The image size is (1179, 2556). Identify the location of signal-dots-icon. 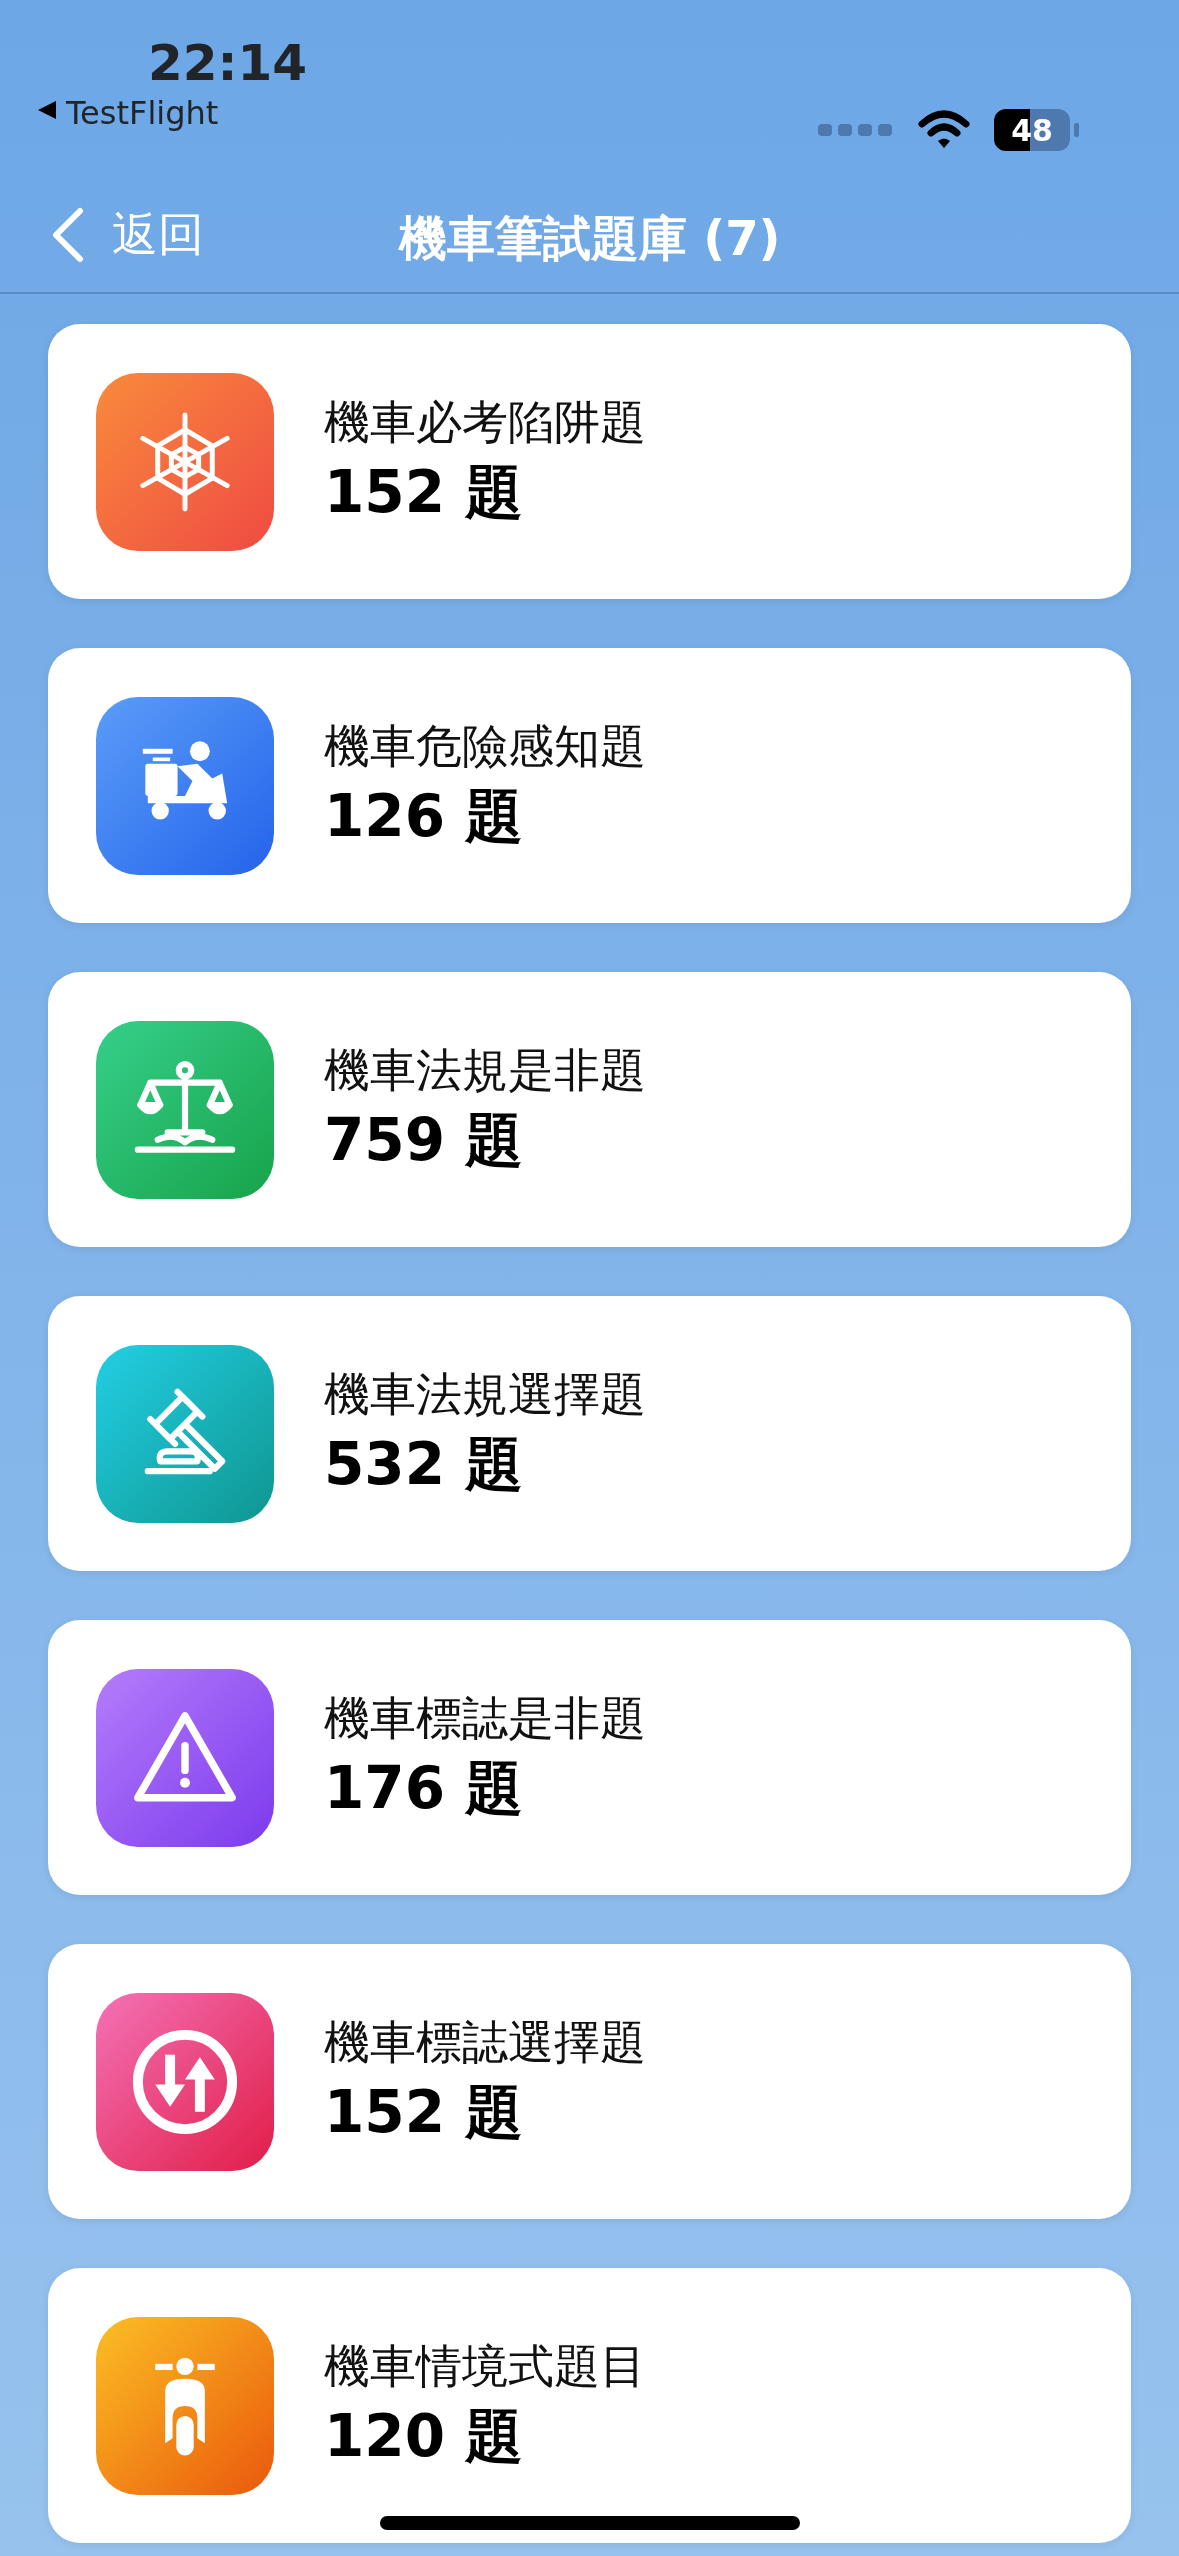
(856, 130).